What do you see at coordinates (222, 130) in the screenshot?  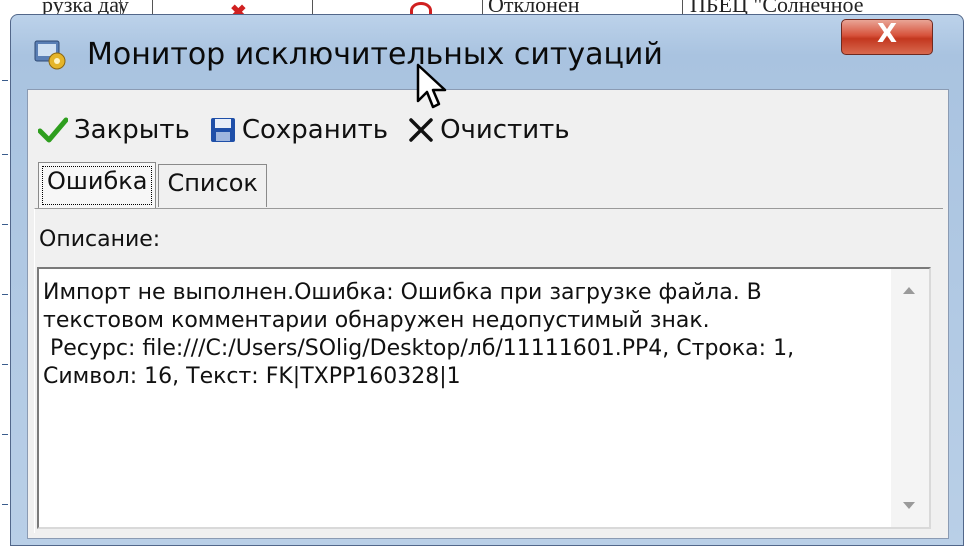 I see `floppy-disk-icon` at bounding box center [222, 130].